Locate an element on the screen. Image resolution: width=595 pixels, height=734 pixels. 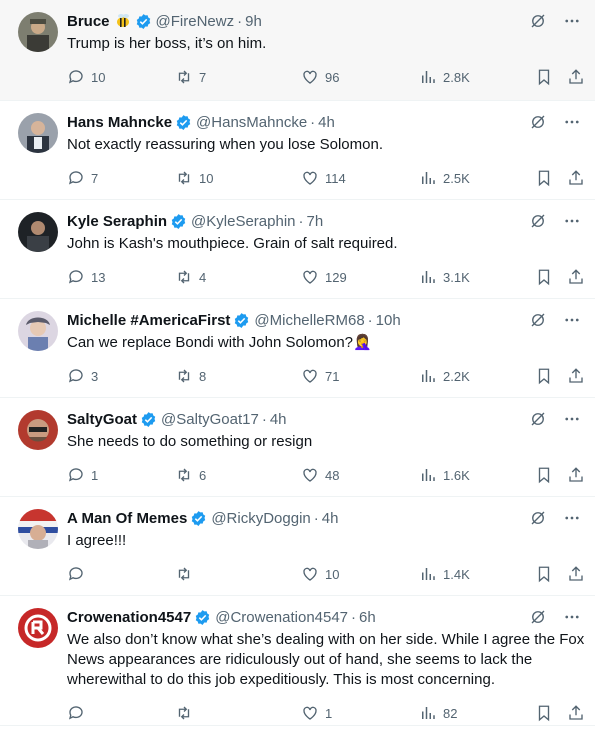
views-button: 2.2K is located at coordinates (444, 376).